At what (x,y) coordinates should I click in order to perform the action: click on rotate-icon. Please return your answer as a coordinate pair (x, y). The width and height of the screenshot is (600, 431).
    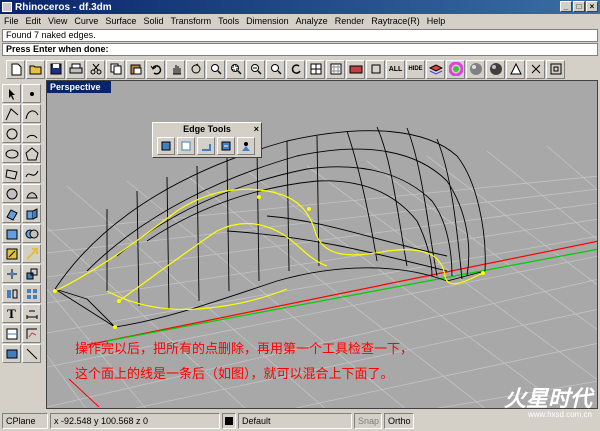
    Looking at the image, I should click on (11, 273).